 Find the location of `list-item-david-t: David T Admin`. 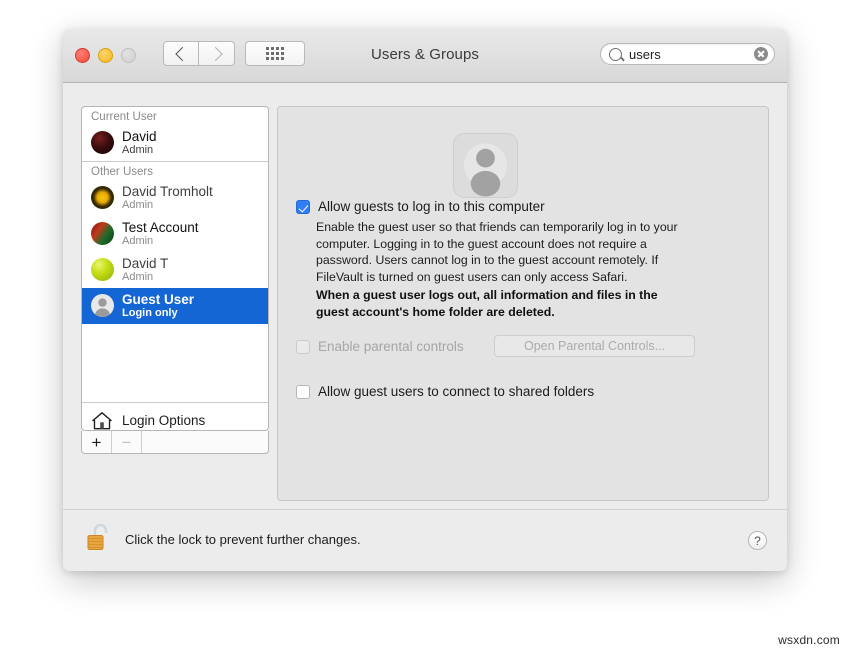

list-item-david-t: David T Admin is located at coordinates (175, 270).